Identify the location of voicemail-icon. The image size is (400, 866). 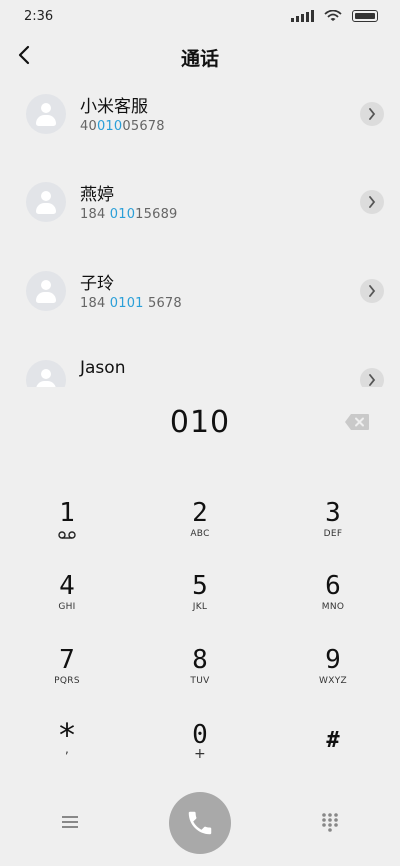
(67, 535).